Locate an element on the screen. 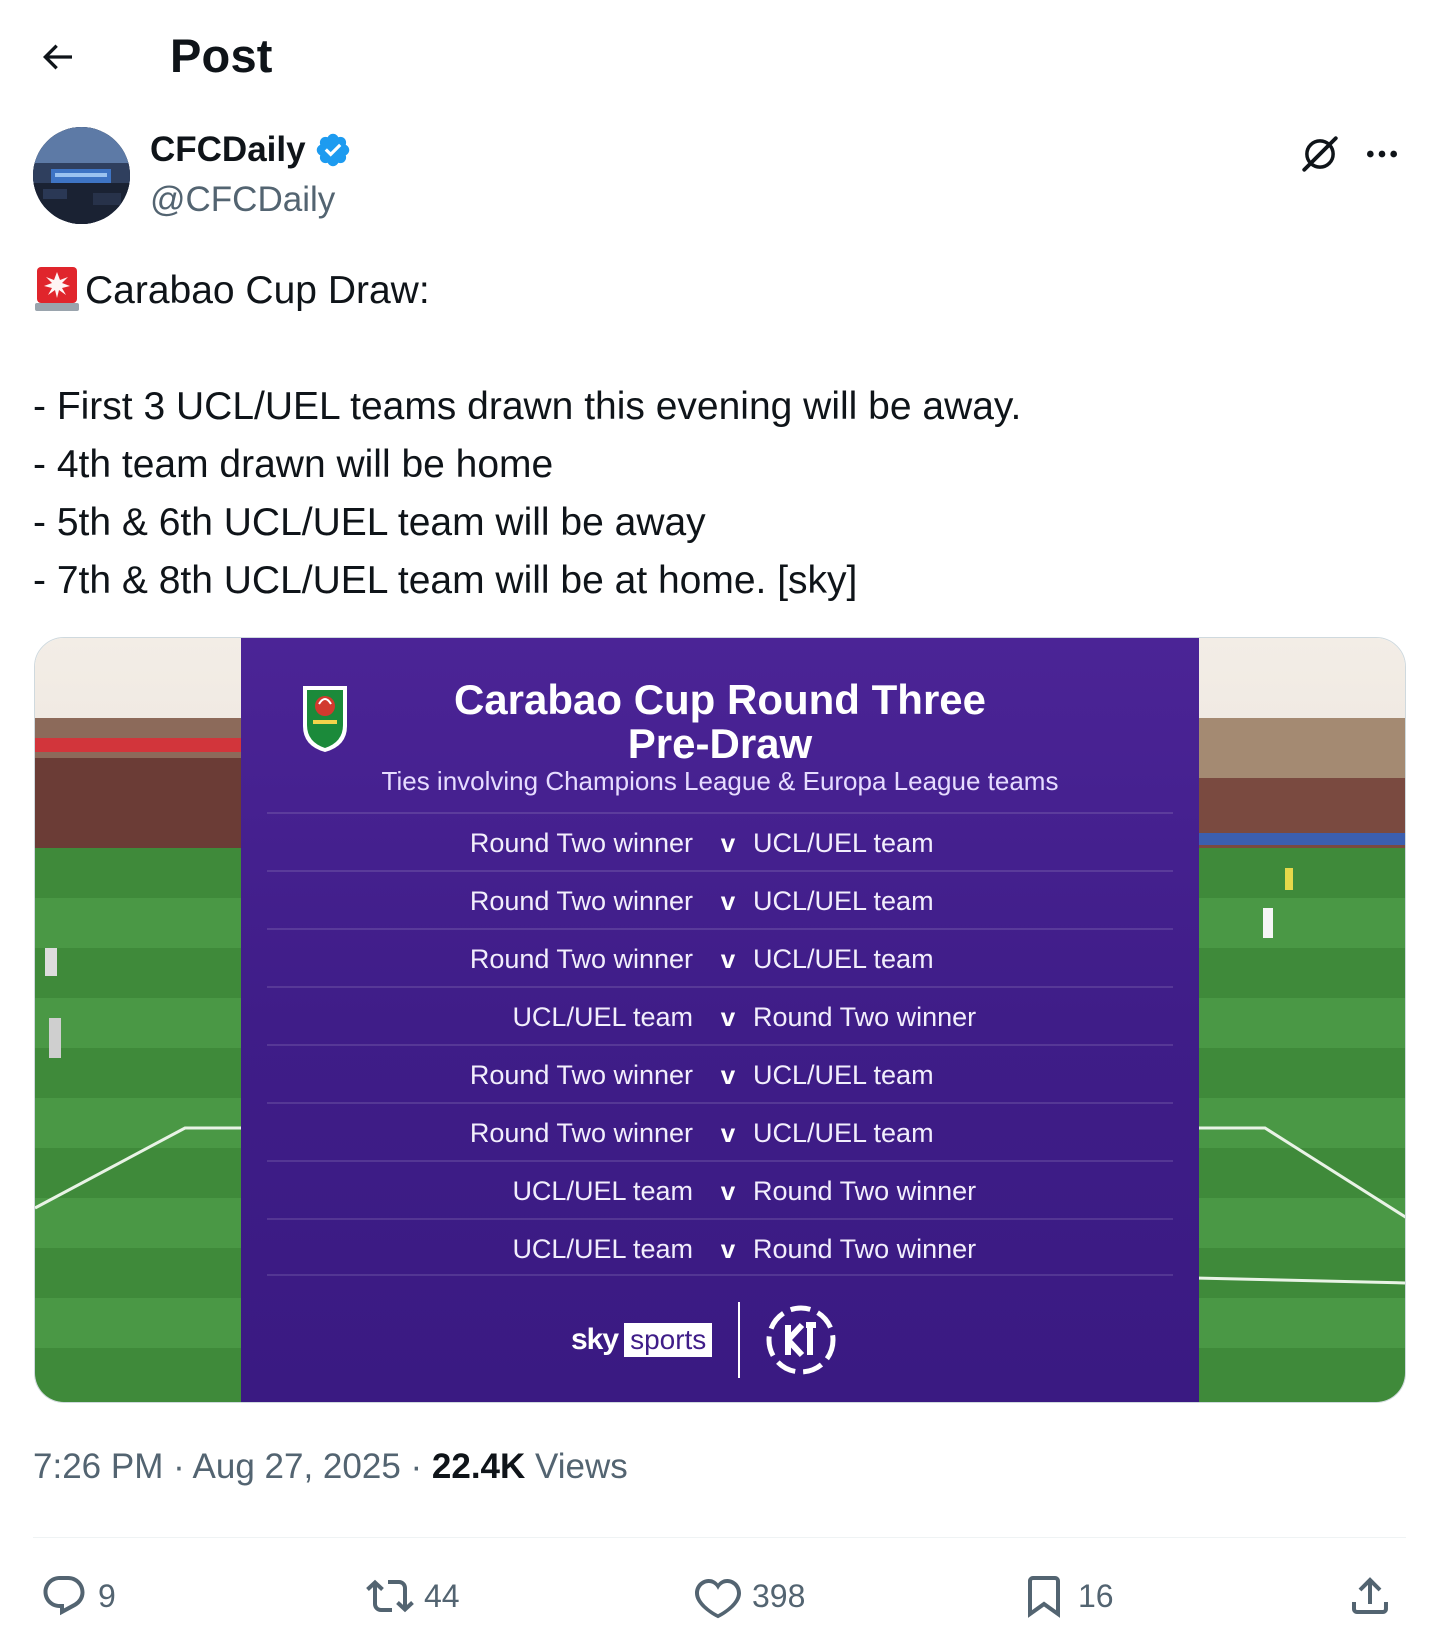 Image resolution: width=1440 pixels, height=1651 pixels. graphic-title-line-1: Carabao Cup Round Three is located at coordinates (720, 699).